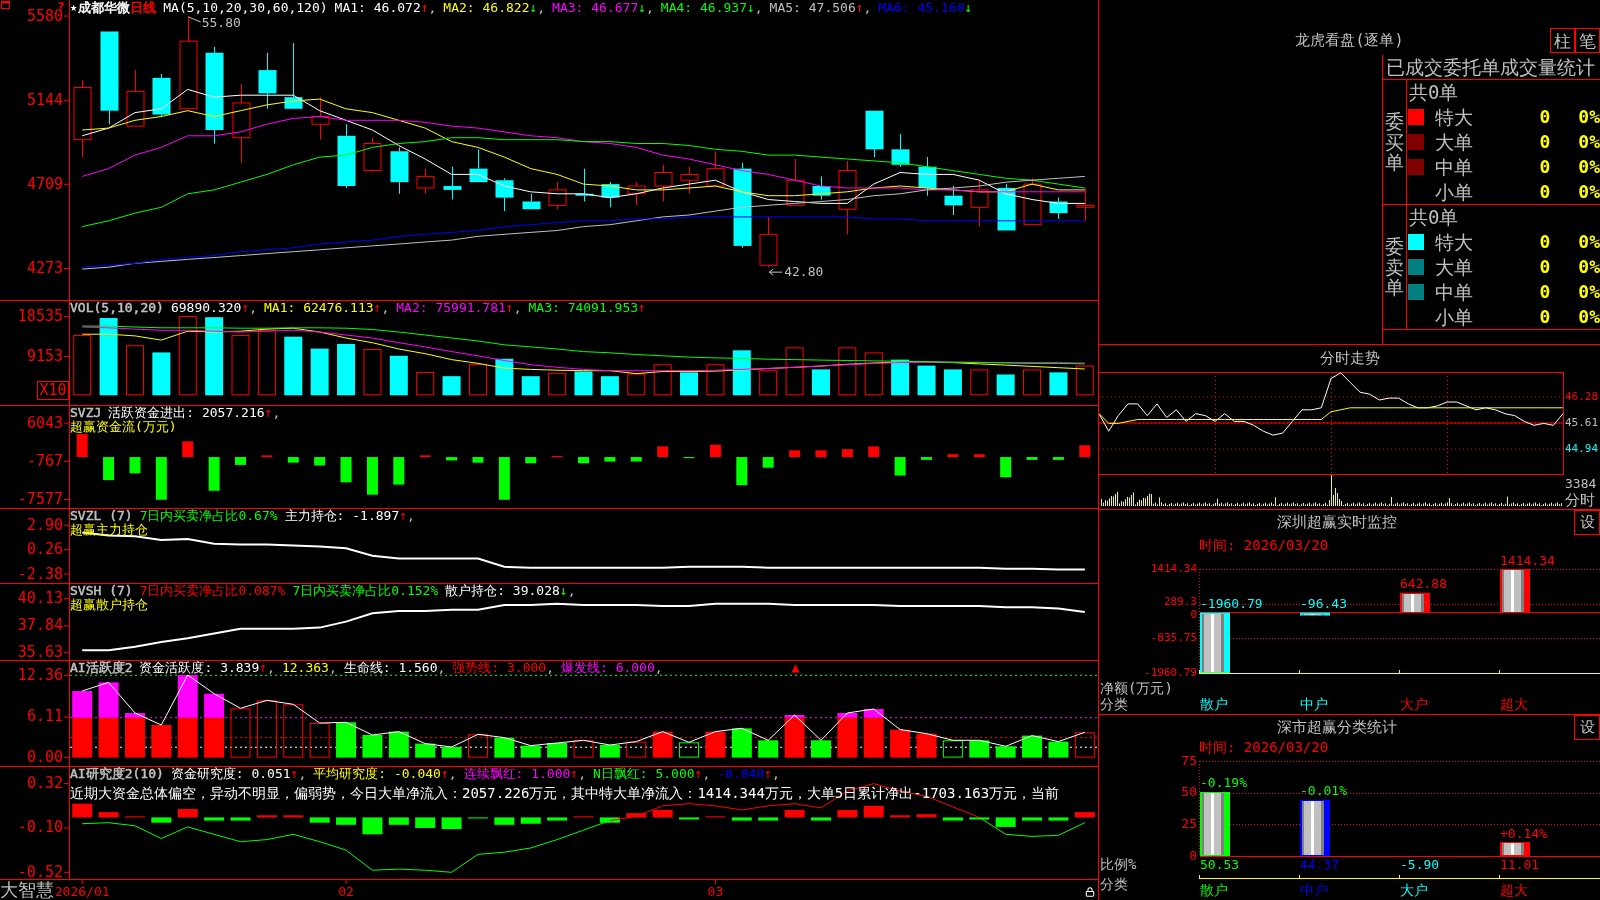  I want to click on bar-value-label: 50.53, so click(1220, 864).